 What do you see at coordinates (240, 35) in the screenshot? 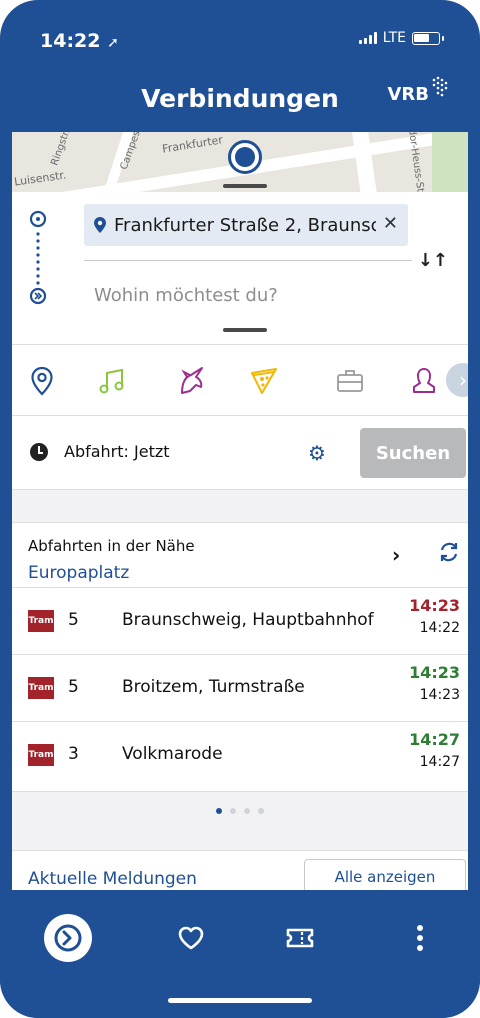
I see `status-bar: 14:22 ➚ LTE` at bounding box center [240, 35].